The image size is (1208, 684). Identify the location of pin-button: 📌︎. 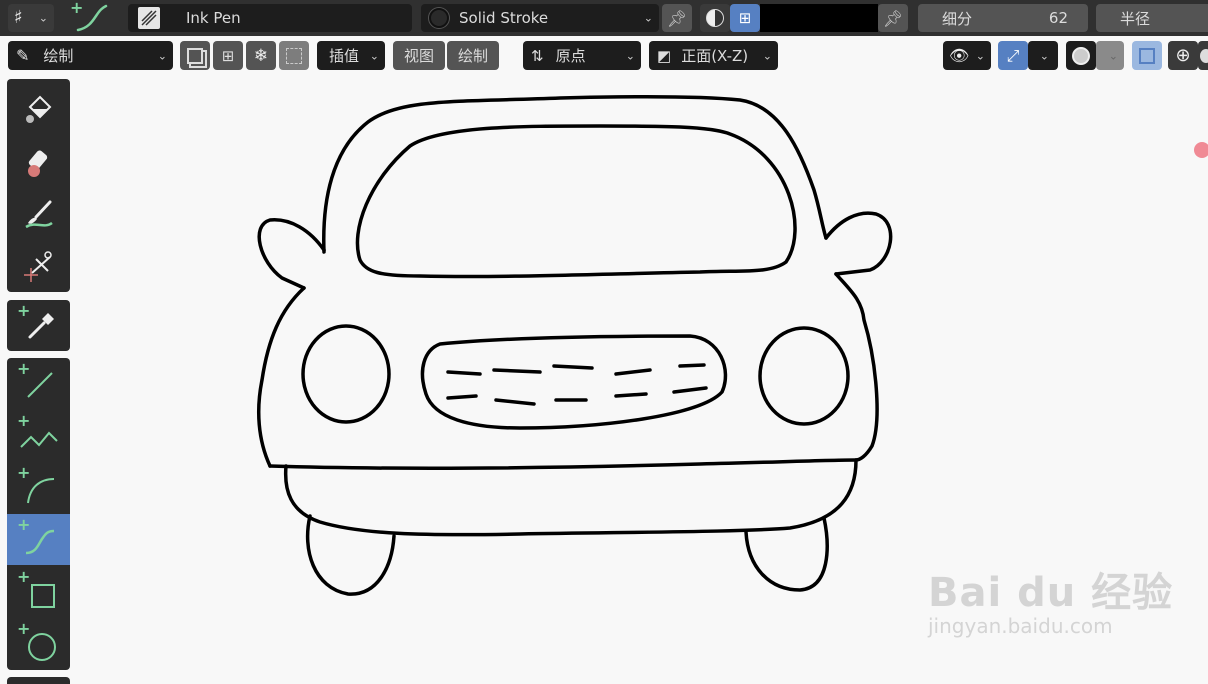
(677, 18).